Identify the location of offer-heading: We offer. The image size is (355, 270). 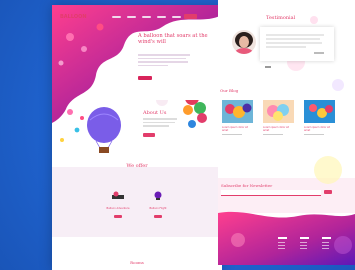
(137, 166).